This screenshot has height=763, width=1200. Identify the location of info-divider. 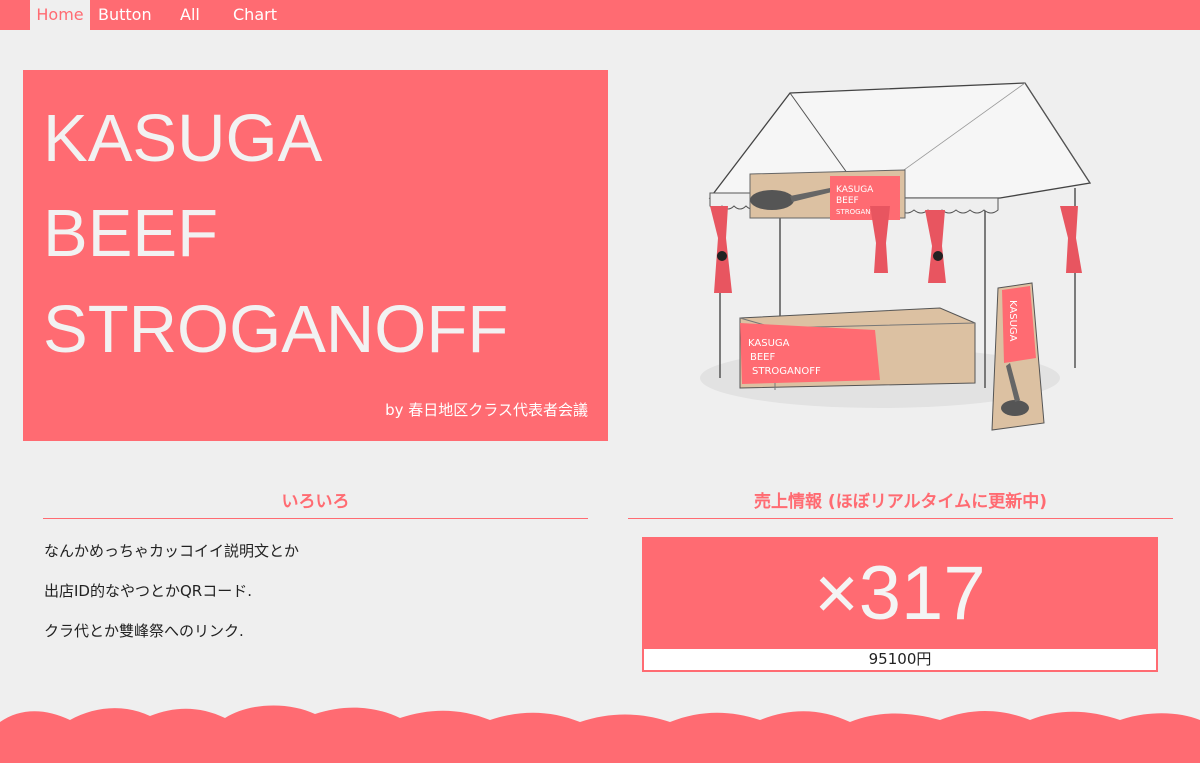
(315, 518).